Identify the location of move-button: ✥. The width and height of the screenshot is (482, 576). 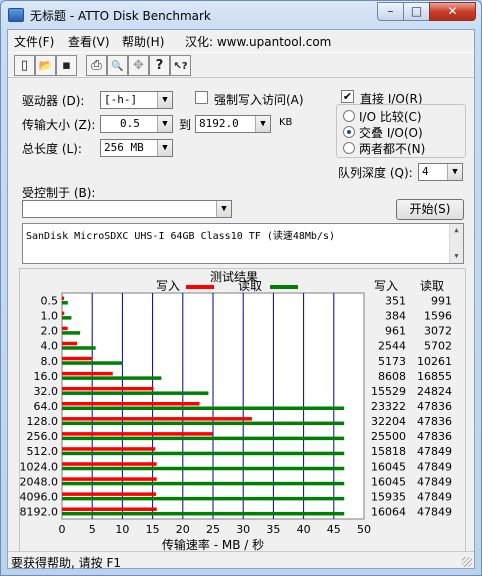
(138, 65).